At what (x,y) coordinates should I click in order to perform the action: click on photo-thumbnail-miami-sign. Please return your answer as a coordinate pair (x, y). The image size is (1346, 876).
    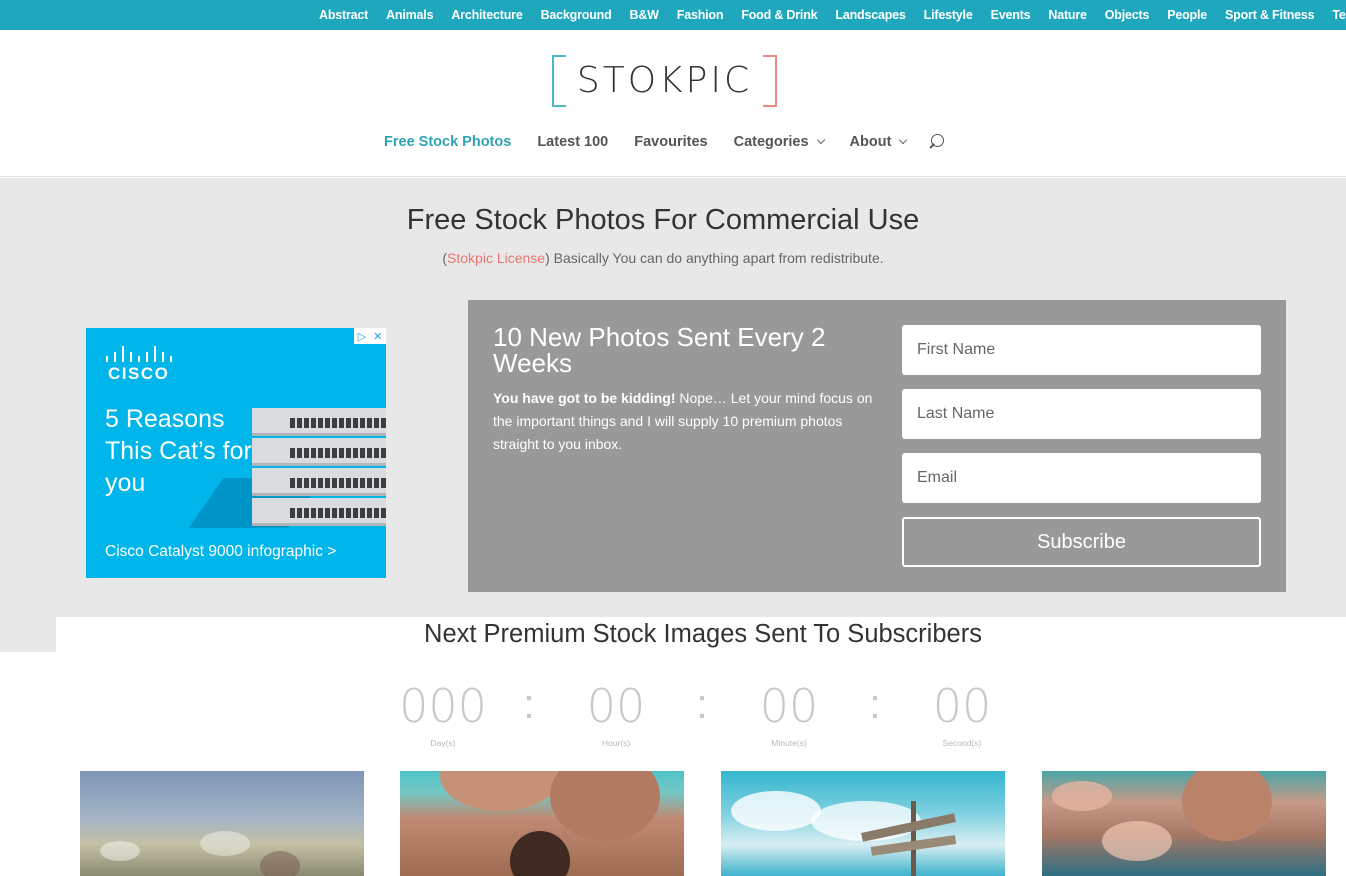
    Looking at the image, I should click on (863, 823).